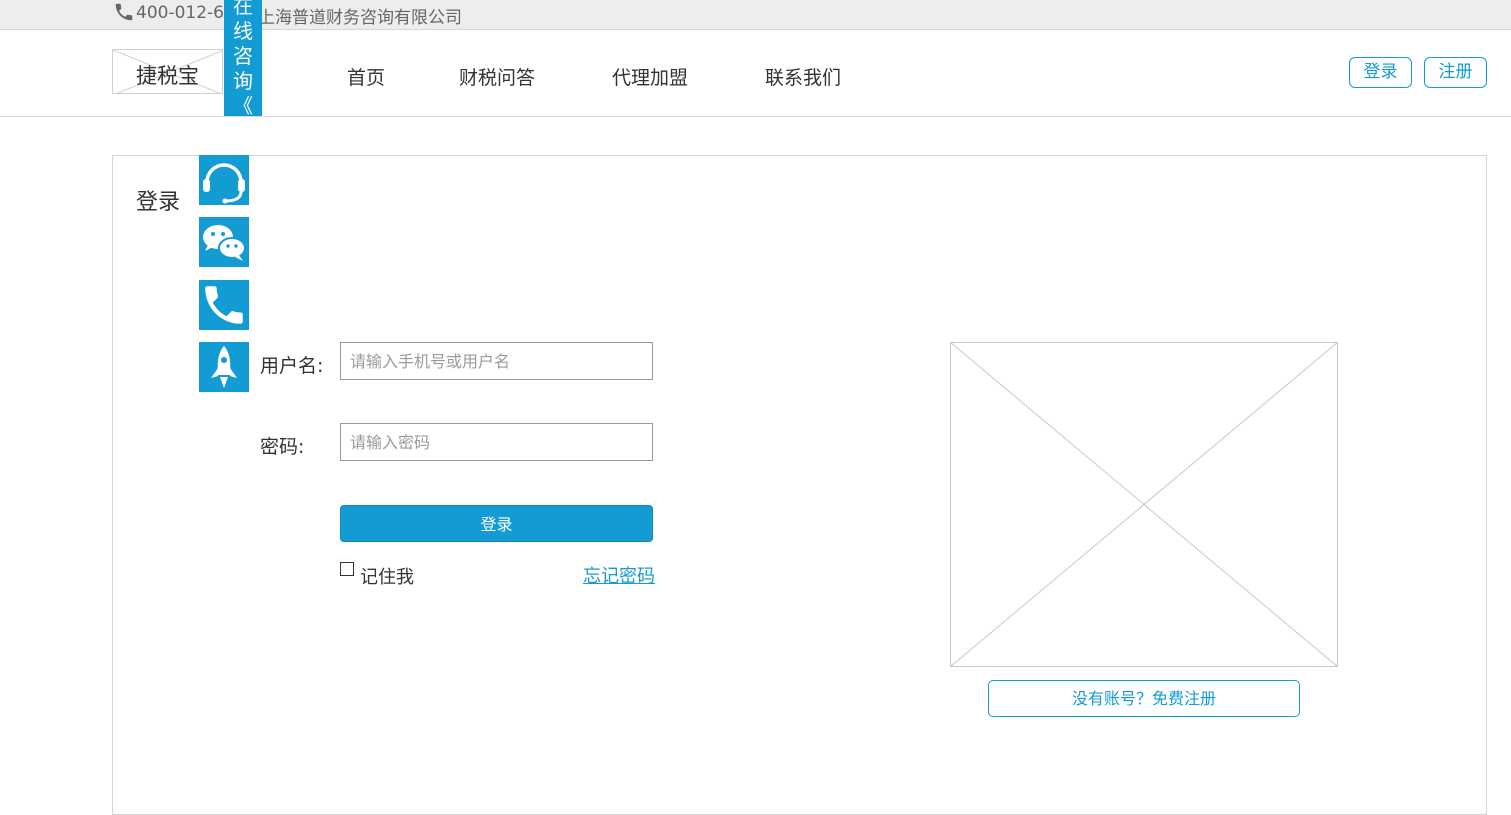 This screenshot has width=1511, height=815. I want to click on headset-icon, so click(224, 180).